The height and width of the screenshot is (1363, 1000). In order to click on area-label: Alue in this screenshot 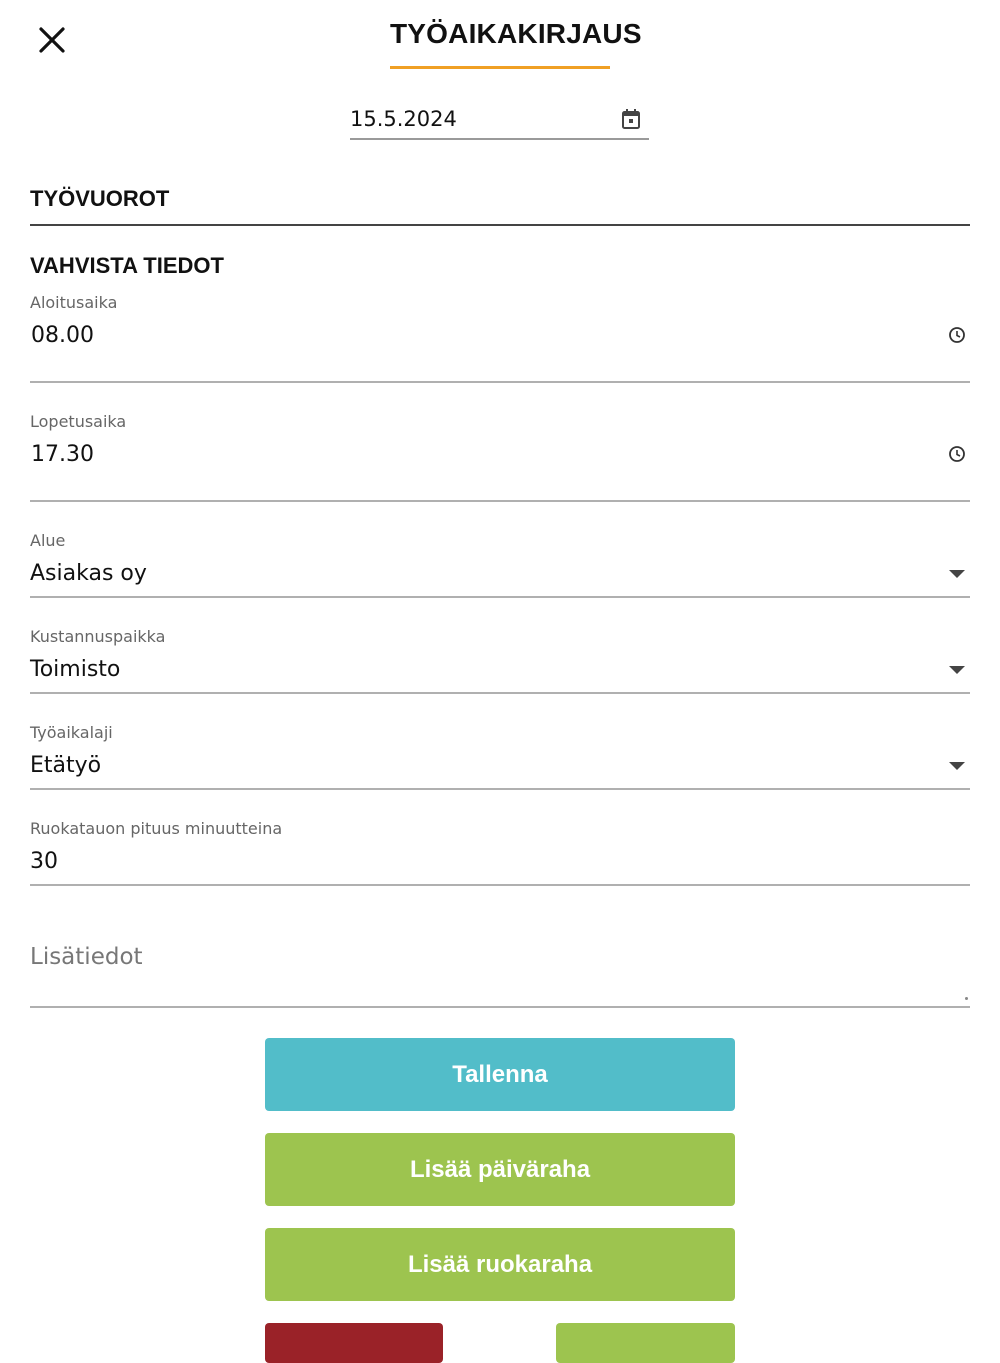, I will do `click(48, 540)`.